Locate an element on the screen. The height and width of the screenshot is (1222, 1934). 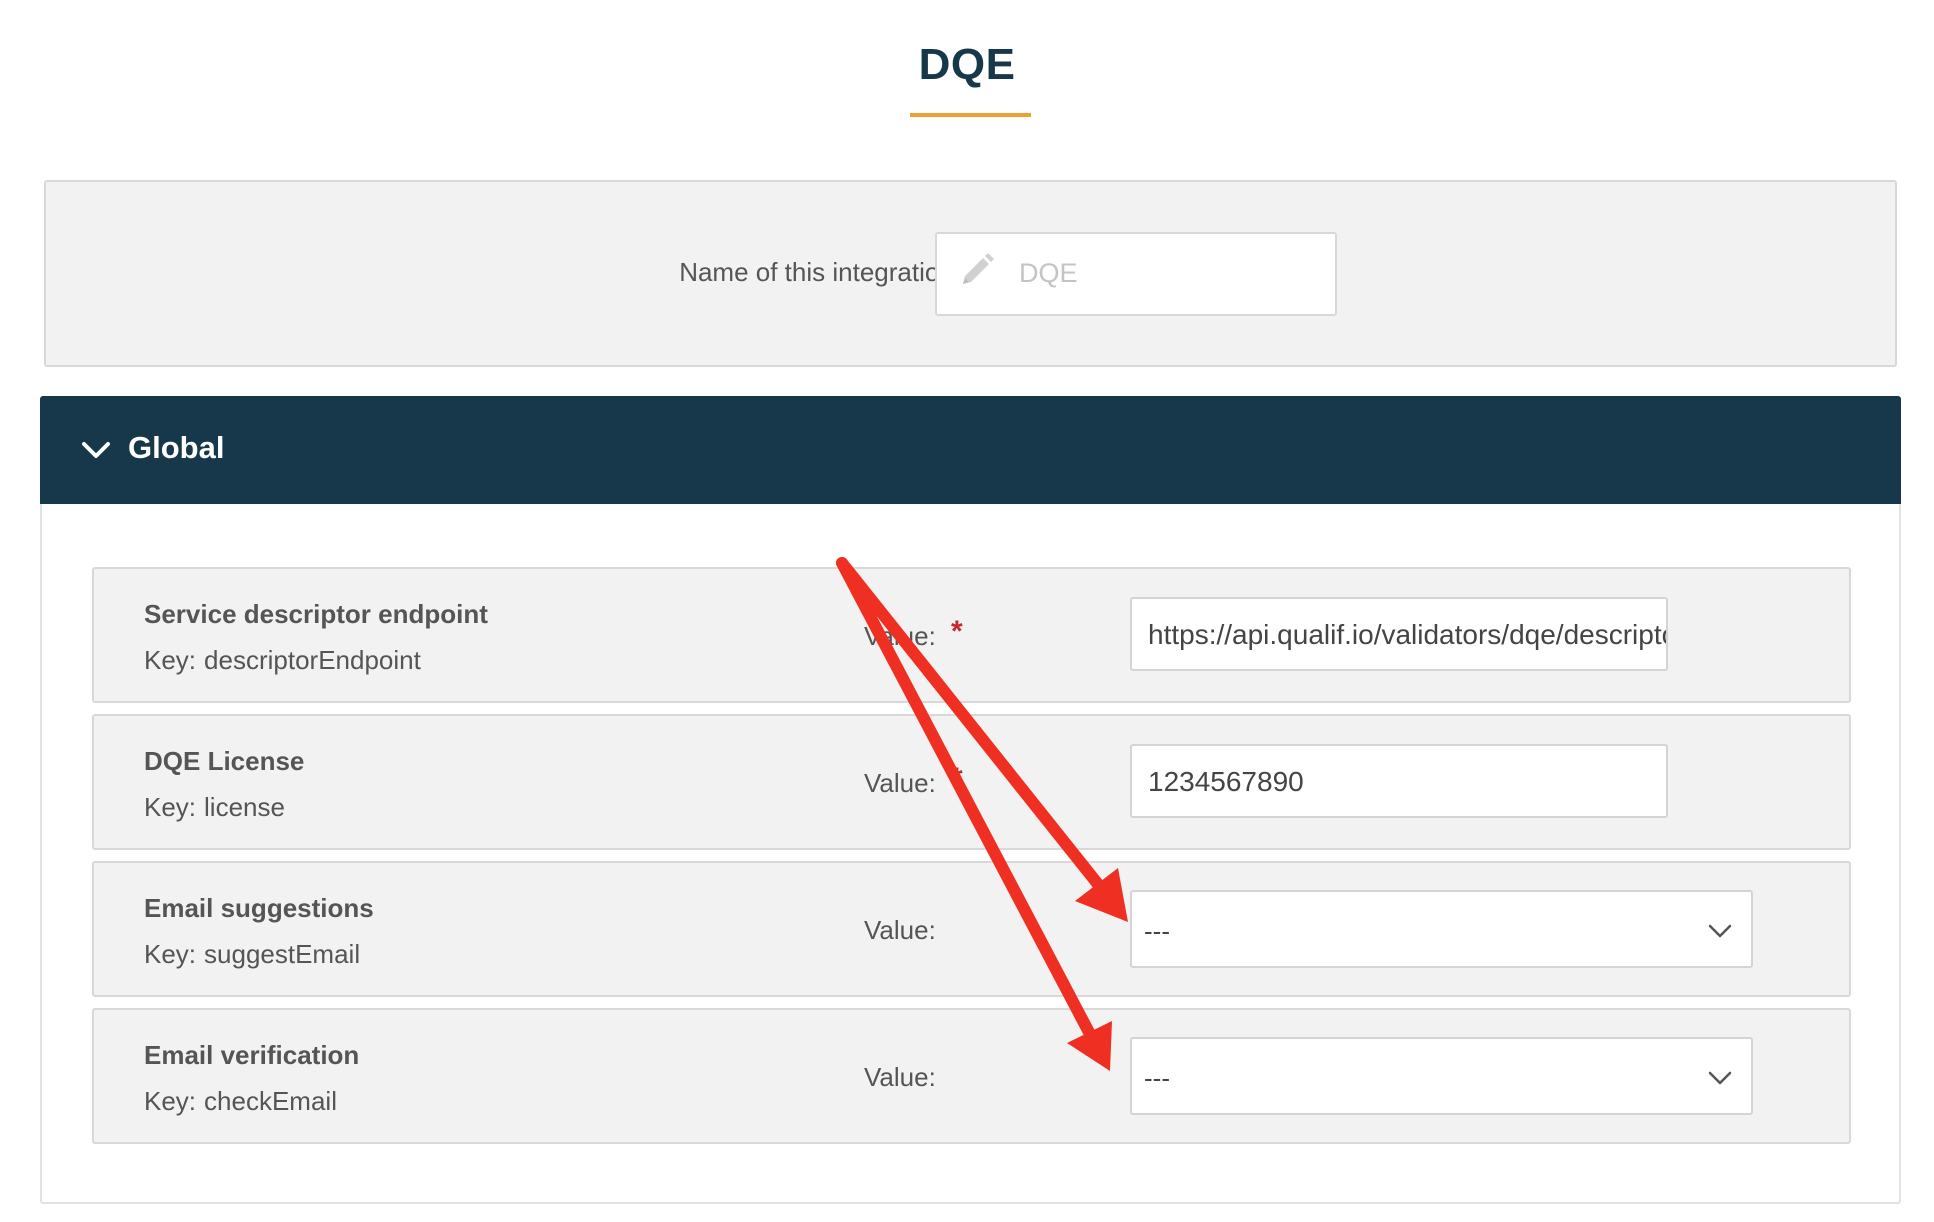
param-key-value: descriptorEndpoint is located at coordinates (312, 660).